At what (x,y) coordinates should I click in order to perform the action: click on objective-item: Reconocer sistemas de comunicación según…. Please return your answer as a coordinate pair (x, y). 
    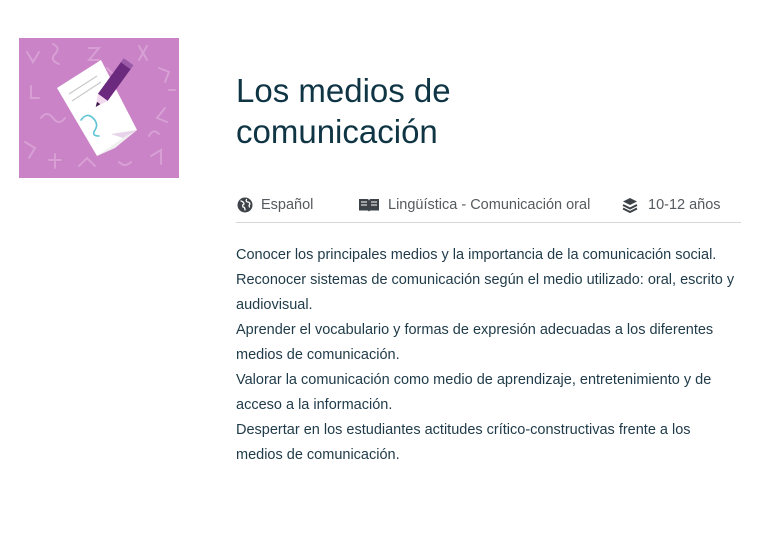
    Looking at the image, I should click on (485, 292).